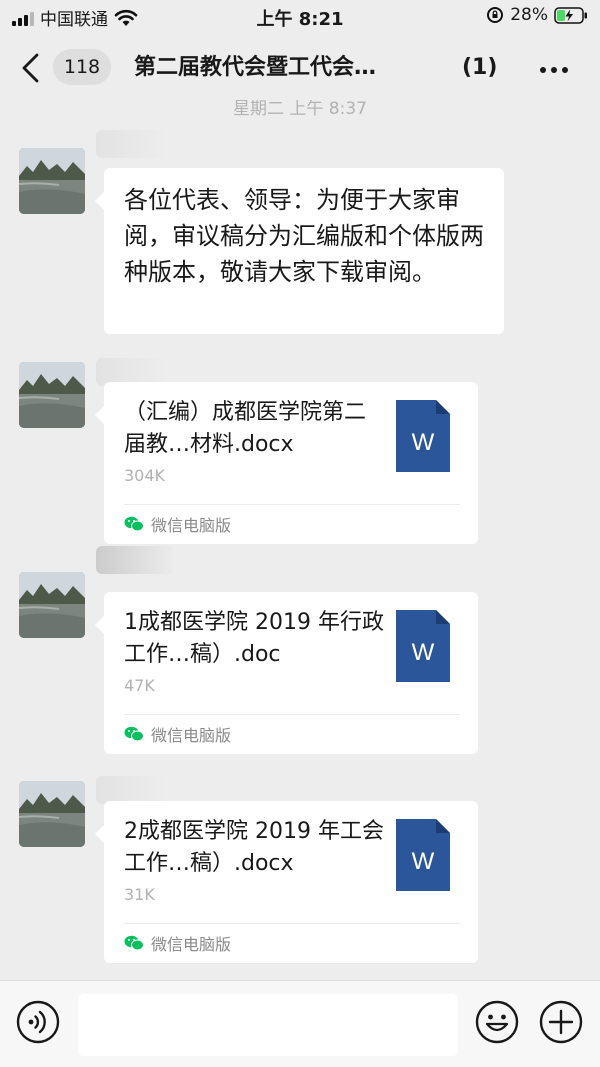 This screenshot has width=600, height=1067. I want to click on emoji-icon, so click(497, 1022).